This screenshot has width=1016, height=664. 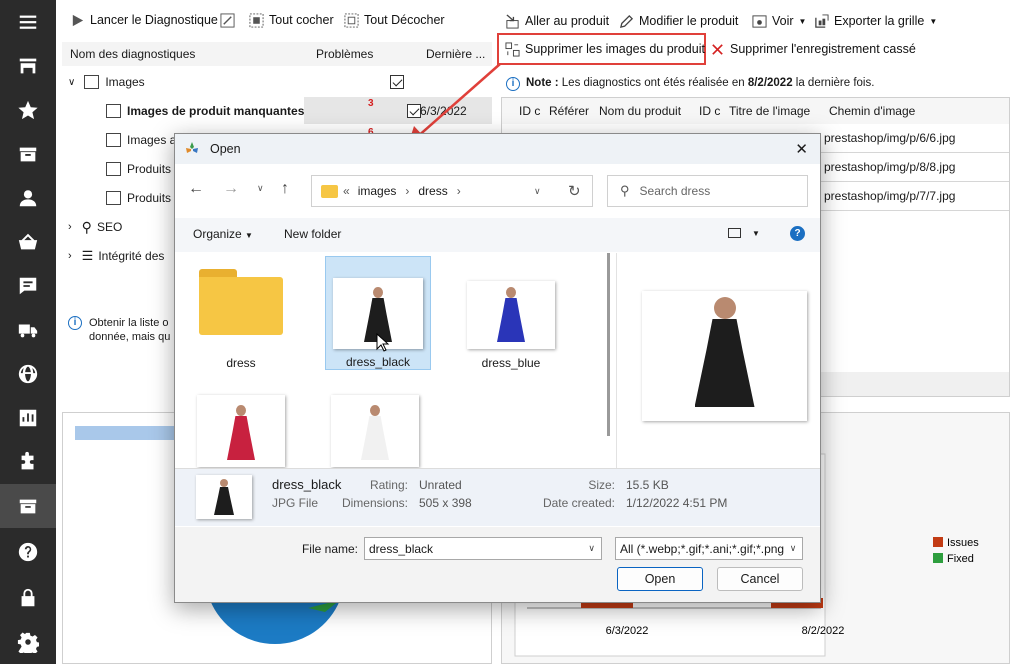 I want to click on new-folder-button: New folder, so click(x=312, y=234).